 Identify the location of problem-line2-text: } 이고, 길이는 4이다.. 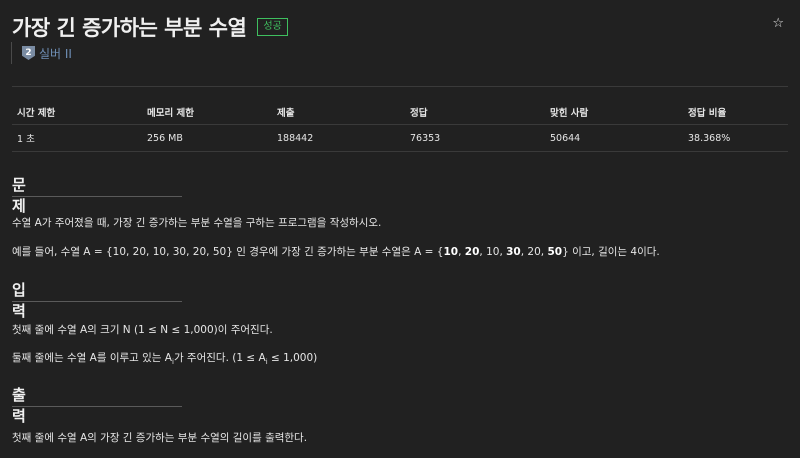
(611, 252).